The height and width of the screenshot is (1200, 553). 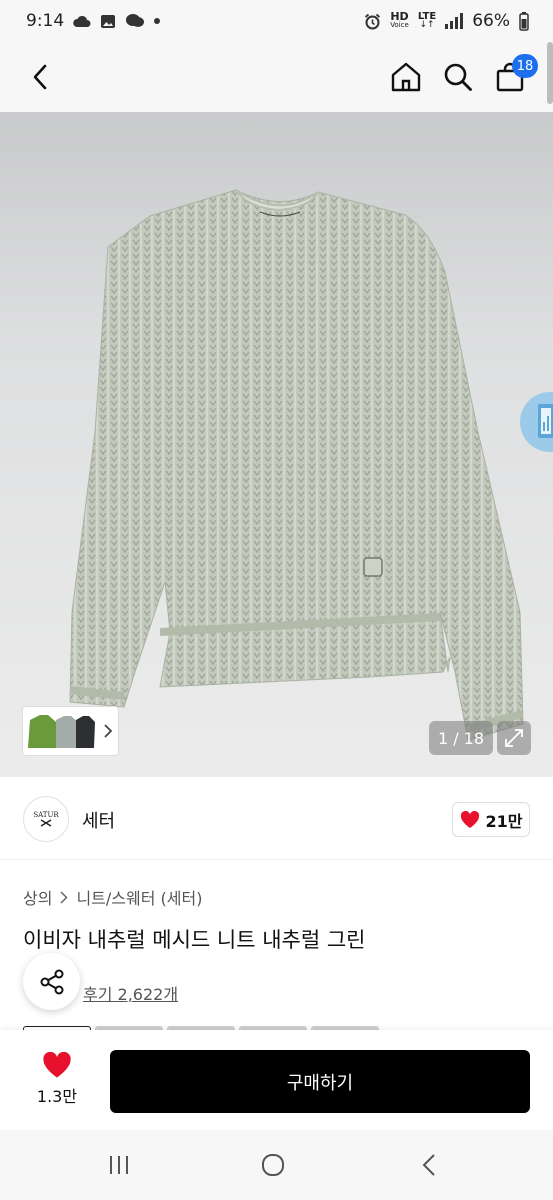 I want to click on cart-count-badge: 18, so click(x=525, y=66).